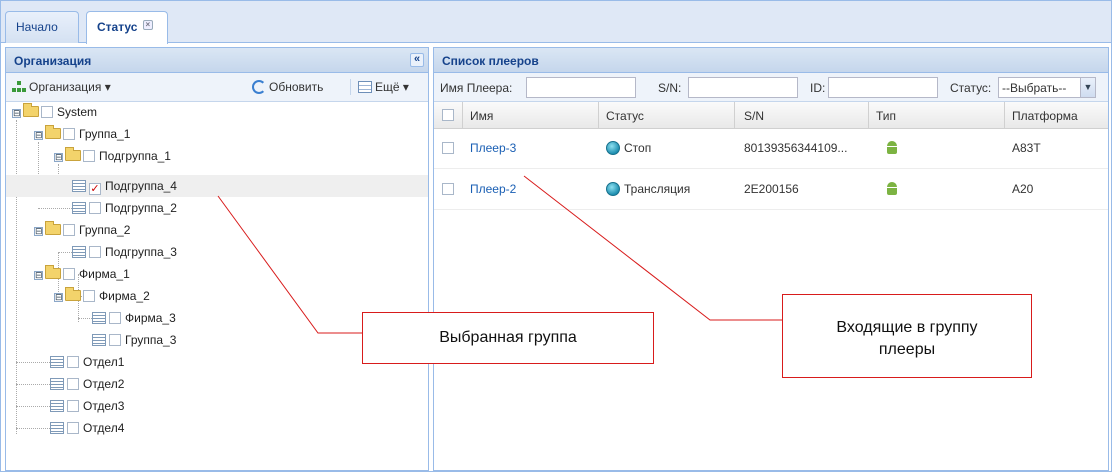 The image size is (1112, 472). I want to click on refresh-icon, so click(259, 87).